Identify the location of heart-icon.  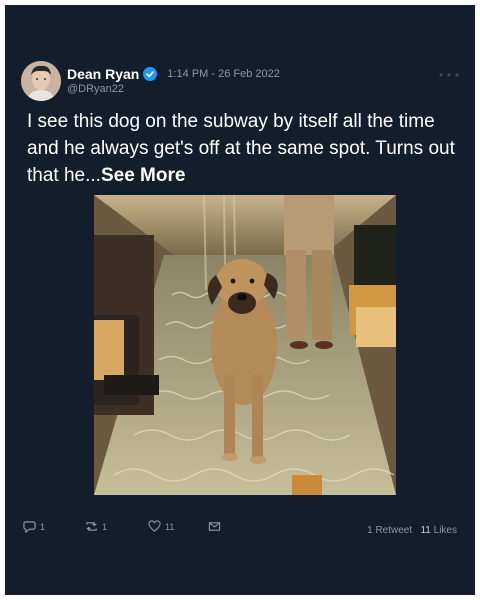
(154, 526).